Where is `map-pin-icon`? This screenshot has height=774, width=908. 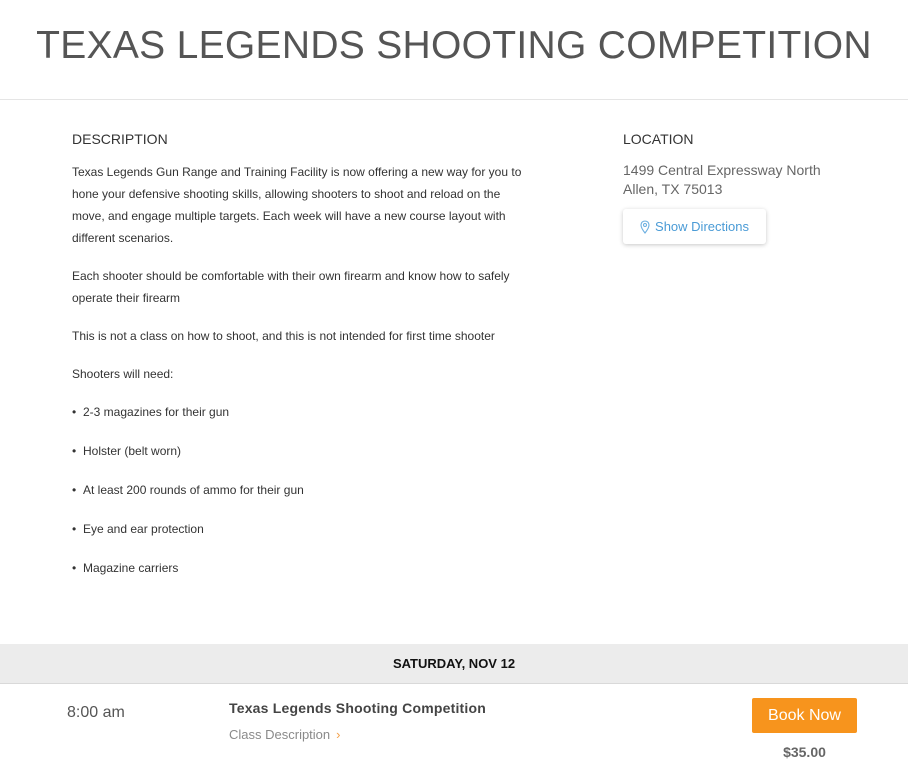 map-pin-icon is located at coordinates (645, 226).